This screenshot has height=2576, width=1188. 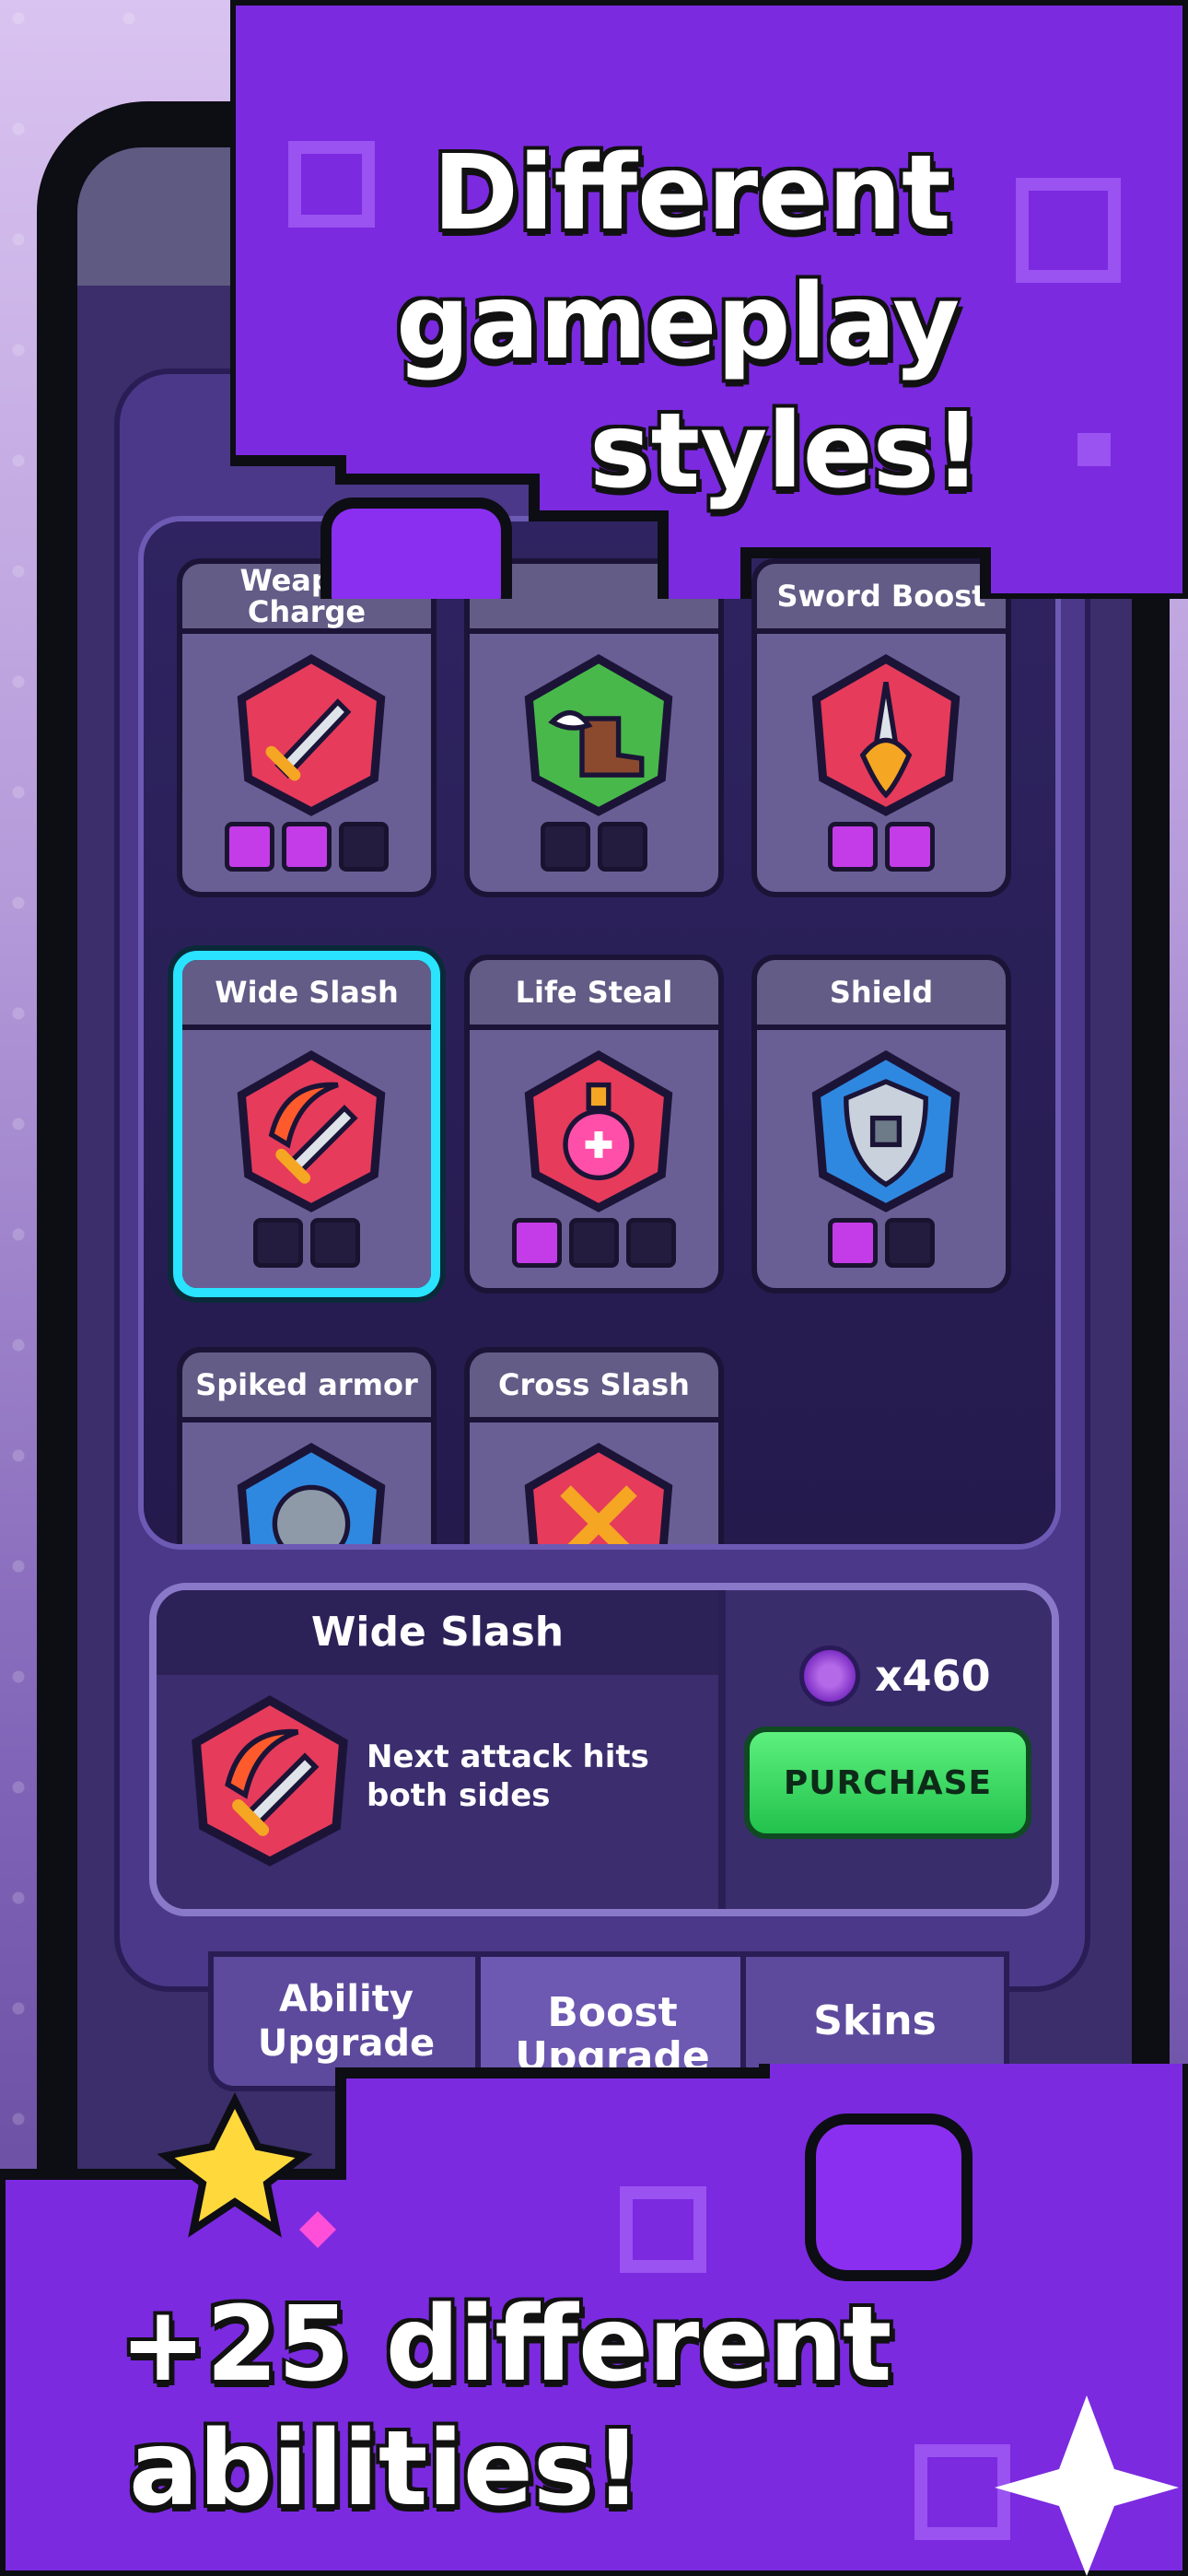 What do you see at coordinates (306, 995) in the screenshot?
I see `card-label: Wide Slash` at bounding box center [306, 995].